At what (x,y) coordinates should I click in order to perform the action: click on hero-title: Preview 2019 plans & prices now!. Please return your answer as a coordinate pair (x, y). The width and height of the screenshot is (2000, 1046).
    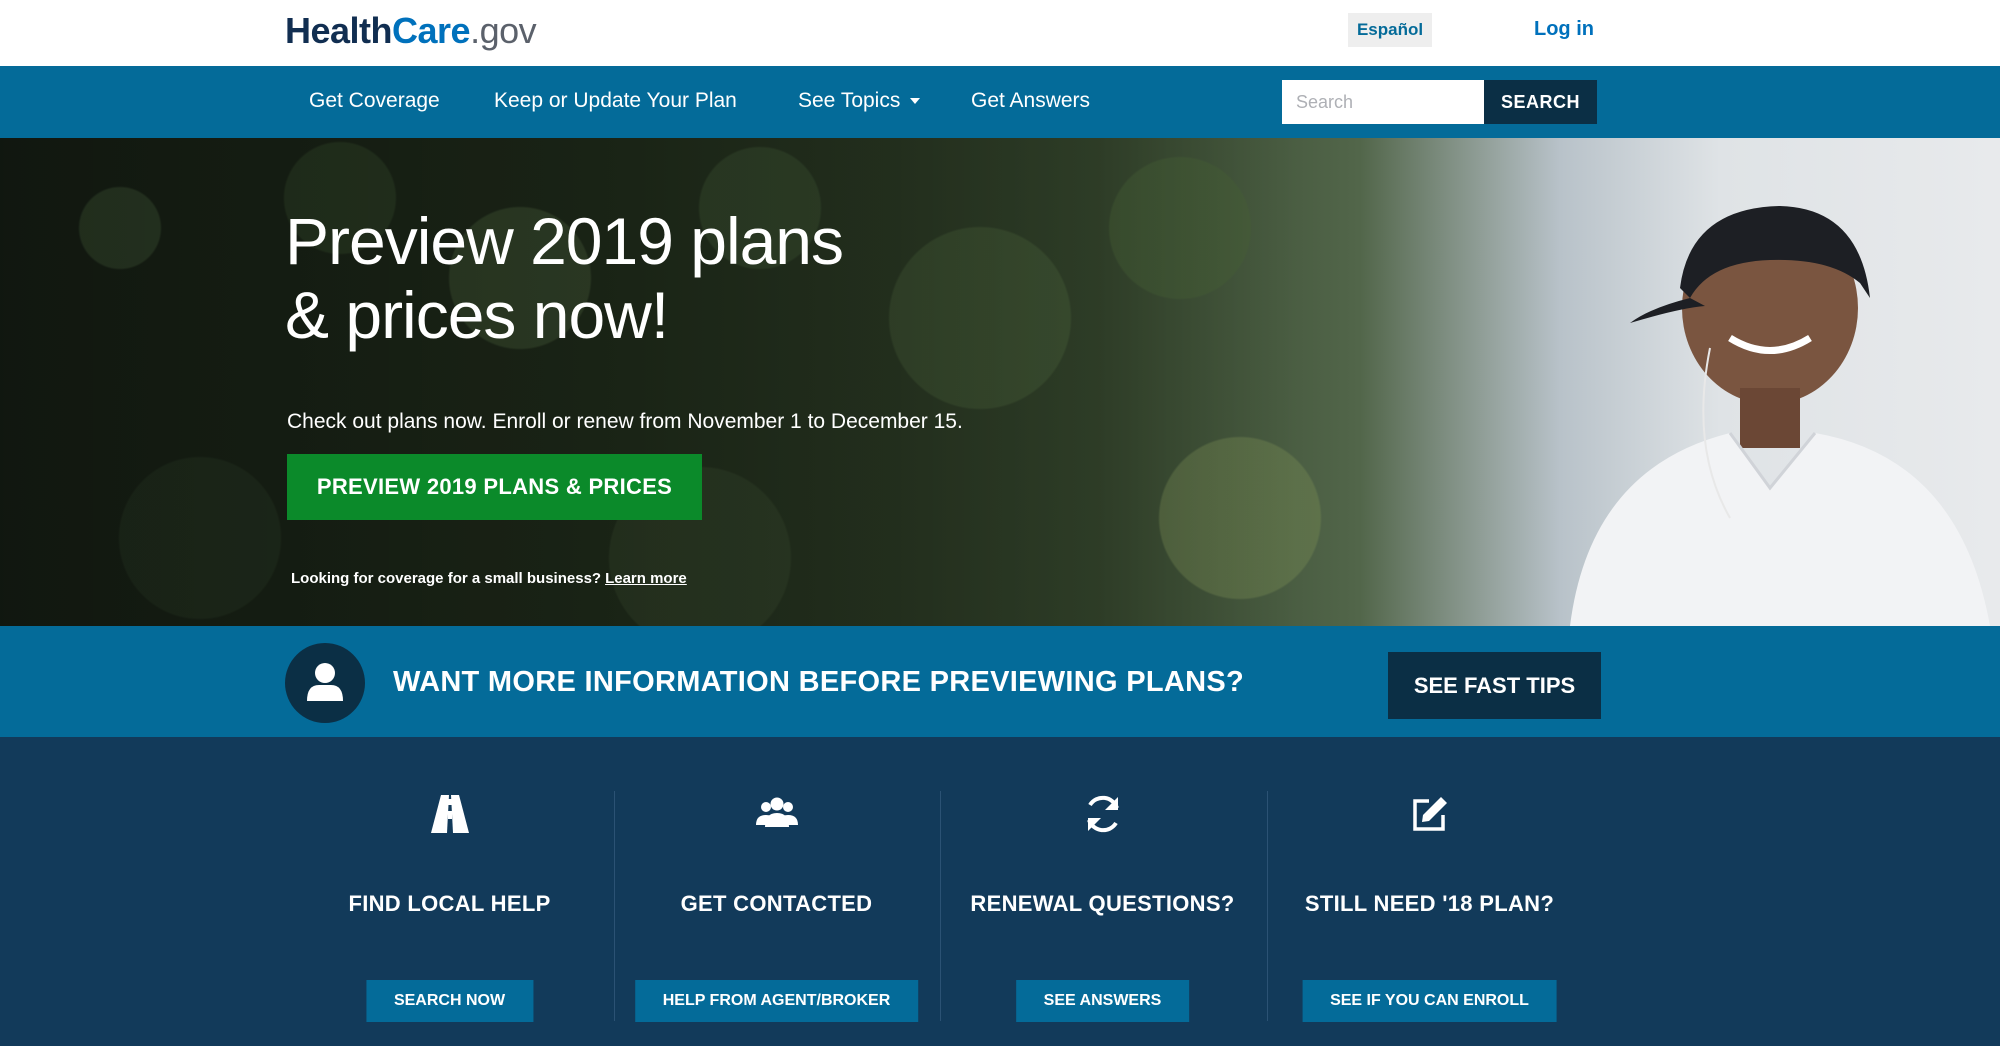
    Looking at the image, I should click on (635, 278).